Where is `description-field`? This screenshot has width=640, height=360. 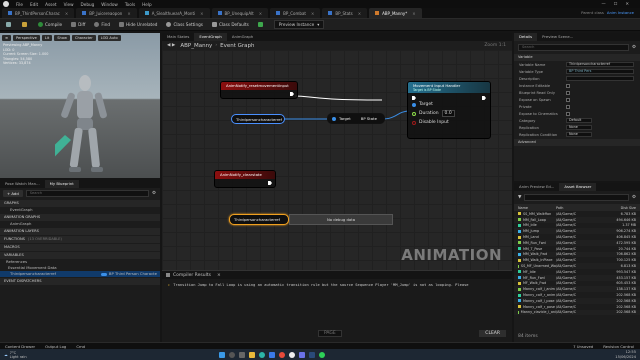
description-field is located at coordinates (600, 78).